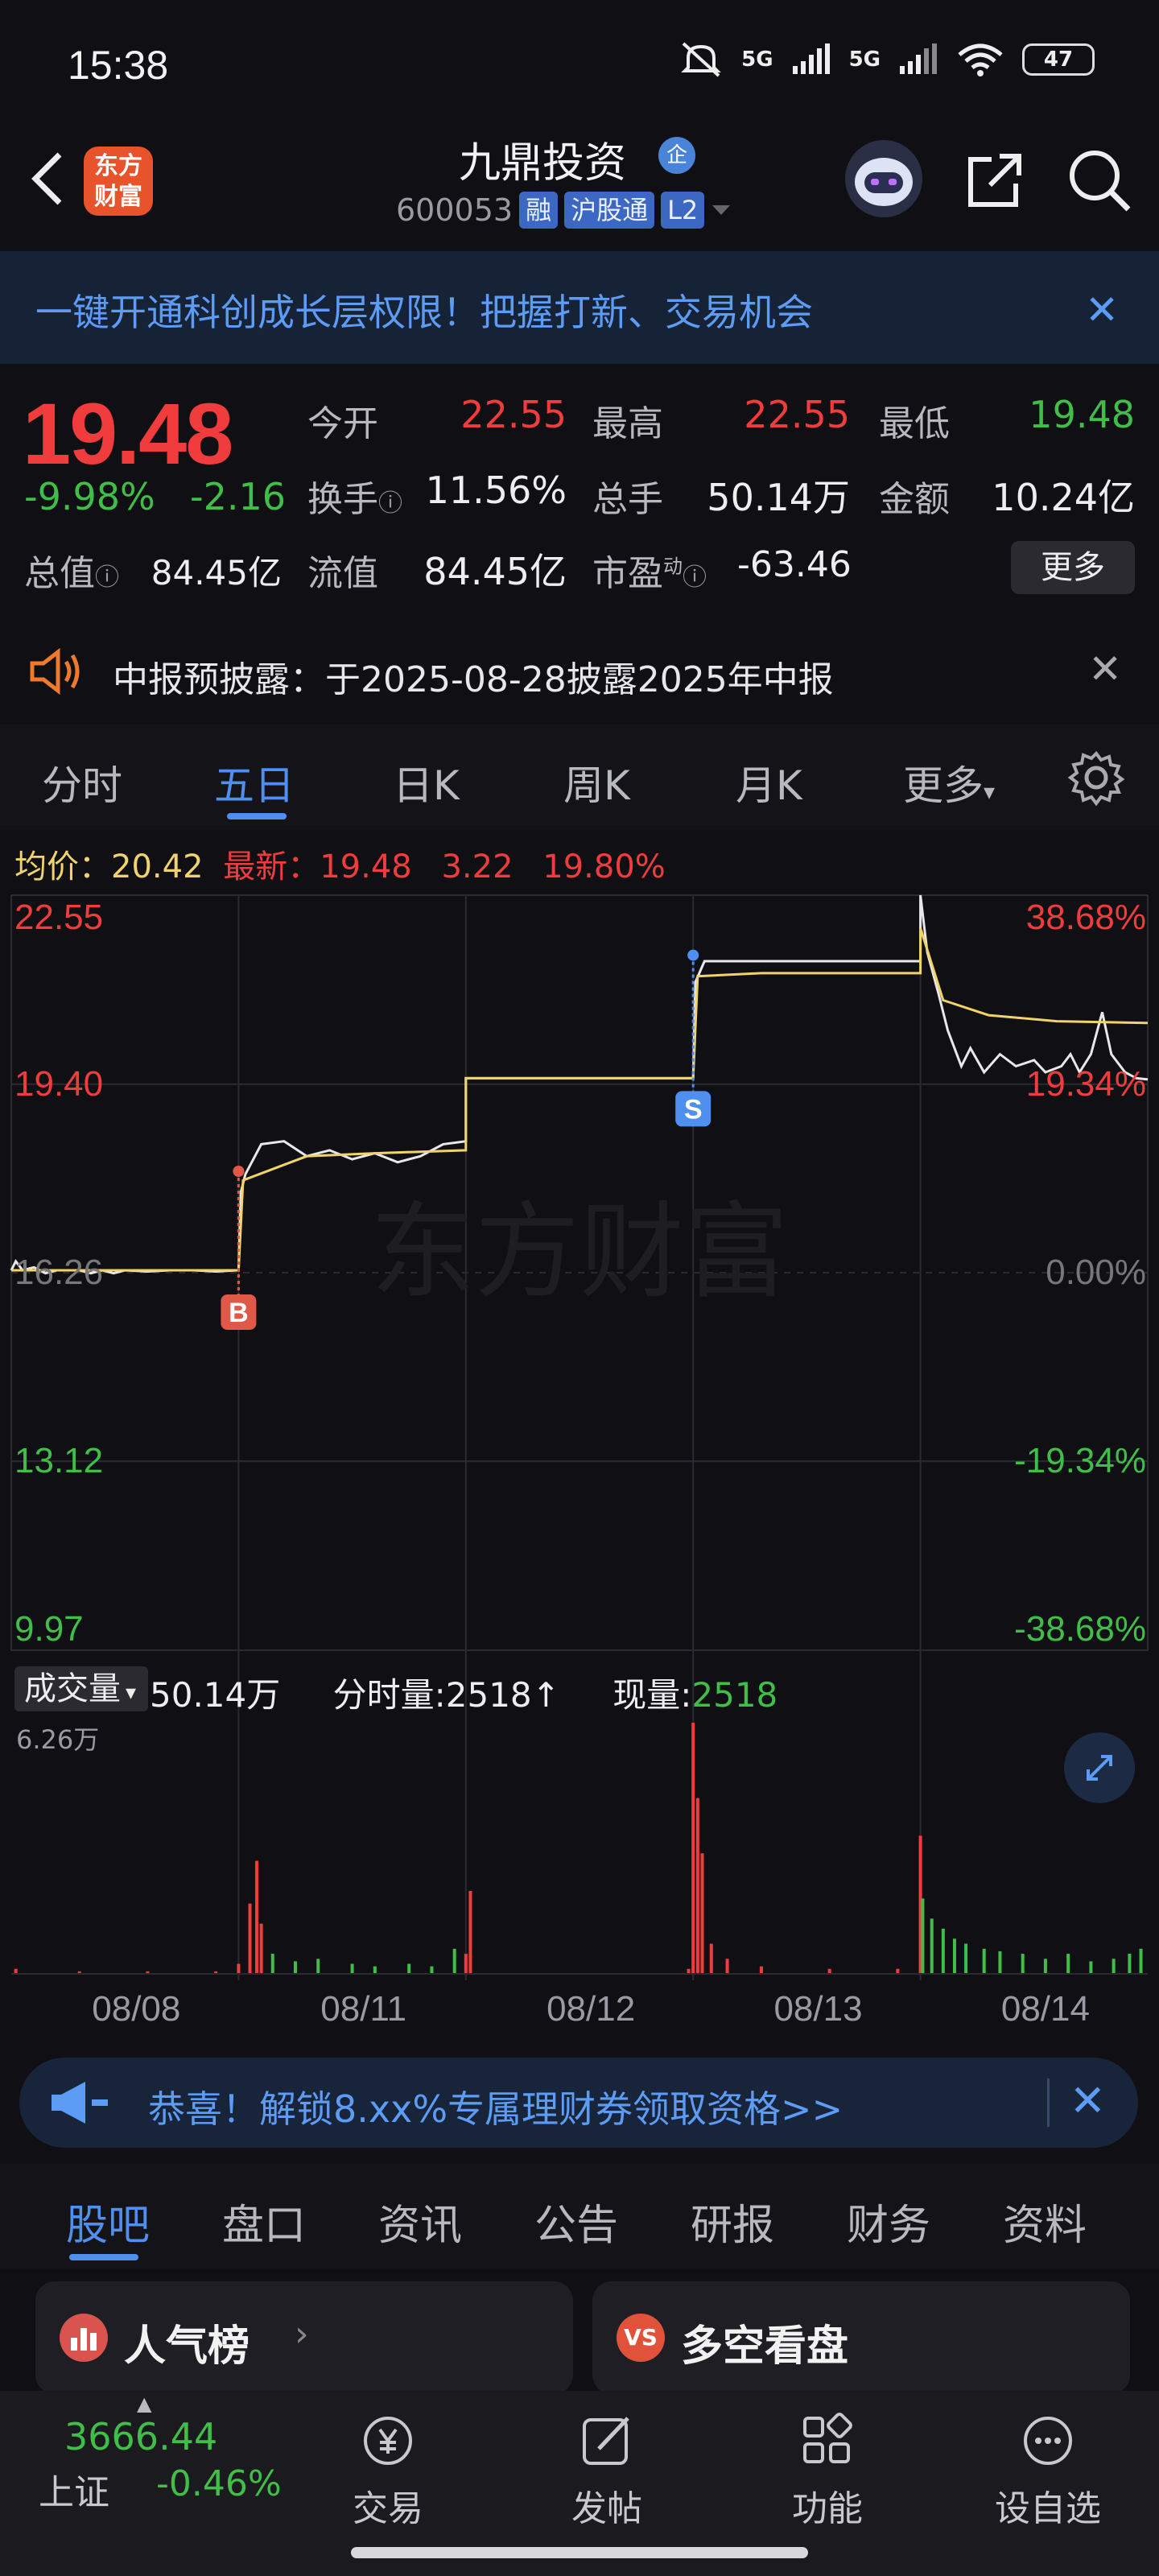 This screenshot has width=1159, height=2576. Describe the element at coordinates (604, 867) in the screenshot. I see `chart-change-pct: 19.80%` at that location.